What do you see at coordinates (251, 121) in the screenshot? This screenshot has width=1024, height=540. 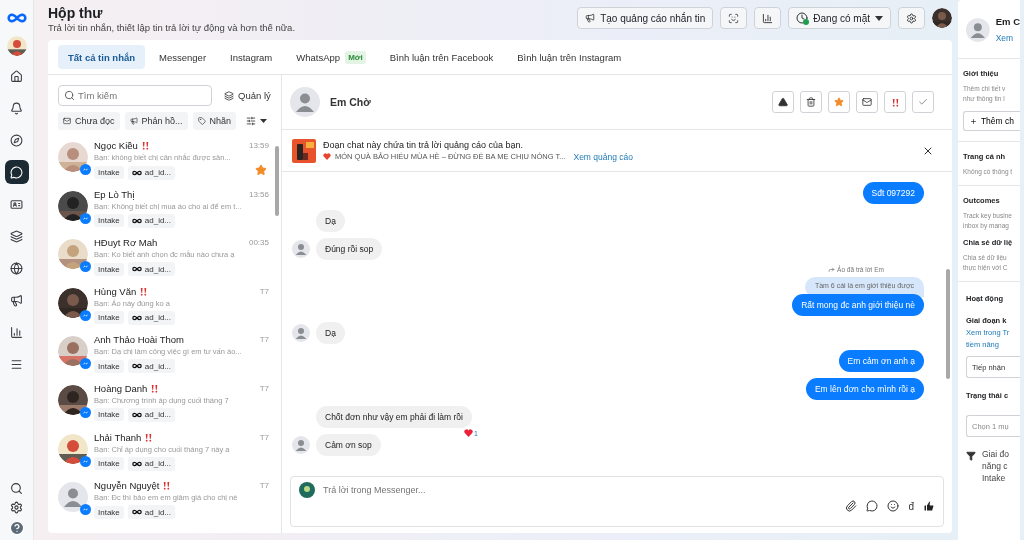 I see `sliders-icon` at bounding box center [251, 121].